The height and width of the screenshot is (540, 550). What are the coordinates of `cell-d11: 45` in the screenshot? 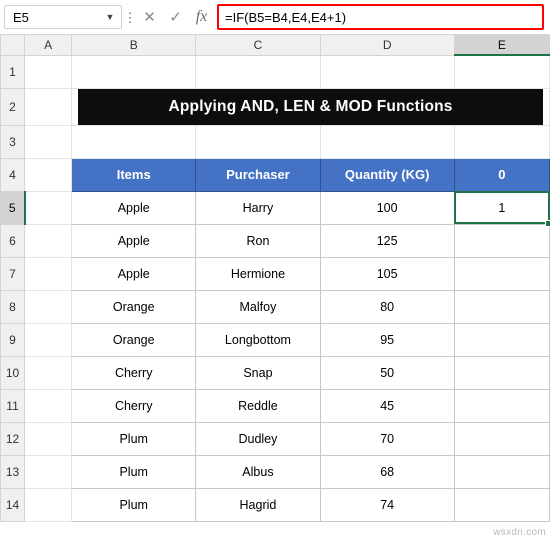 It's located at (387, 405).